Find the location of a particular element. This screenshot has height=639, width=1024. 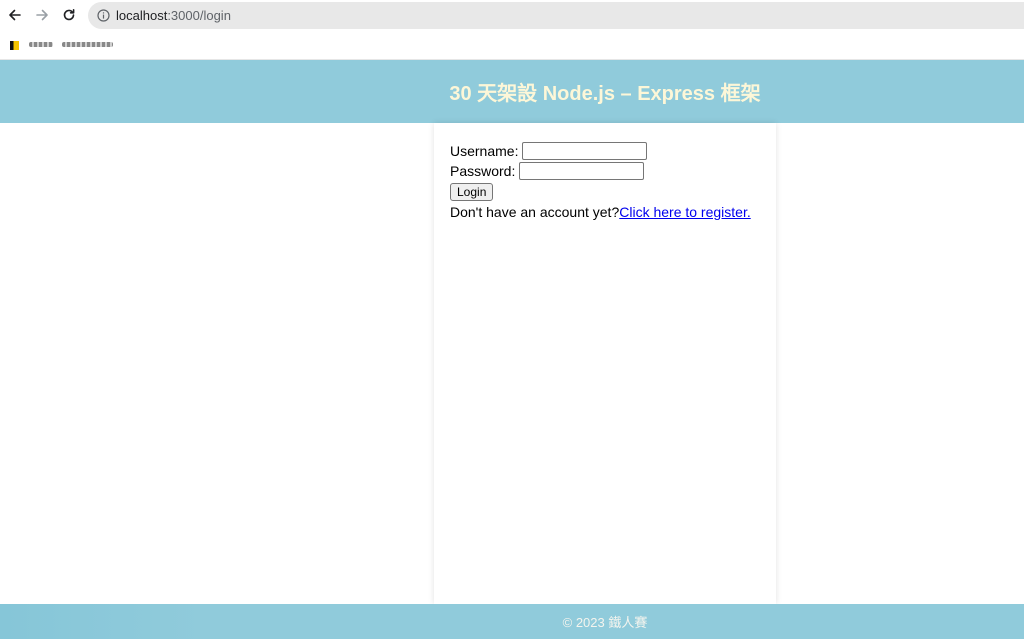

reload-icon is located at coordinates (69, 15).